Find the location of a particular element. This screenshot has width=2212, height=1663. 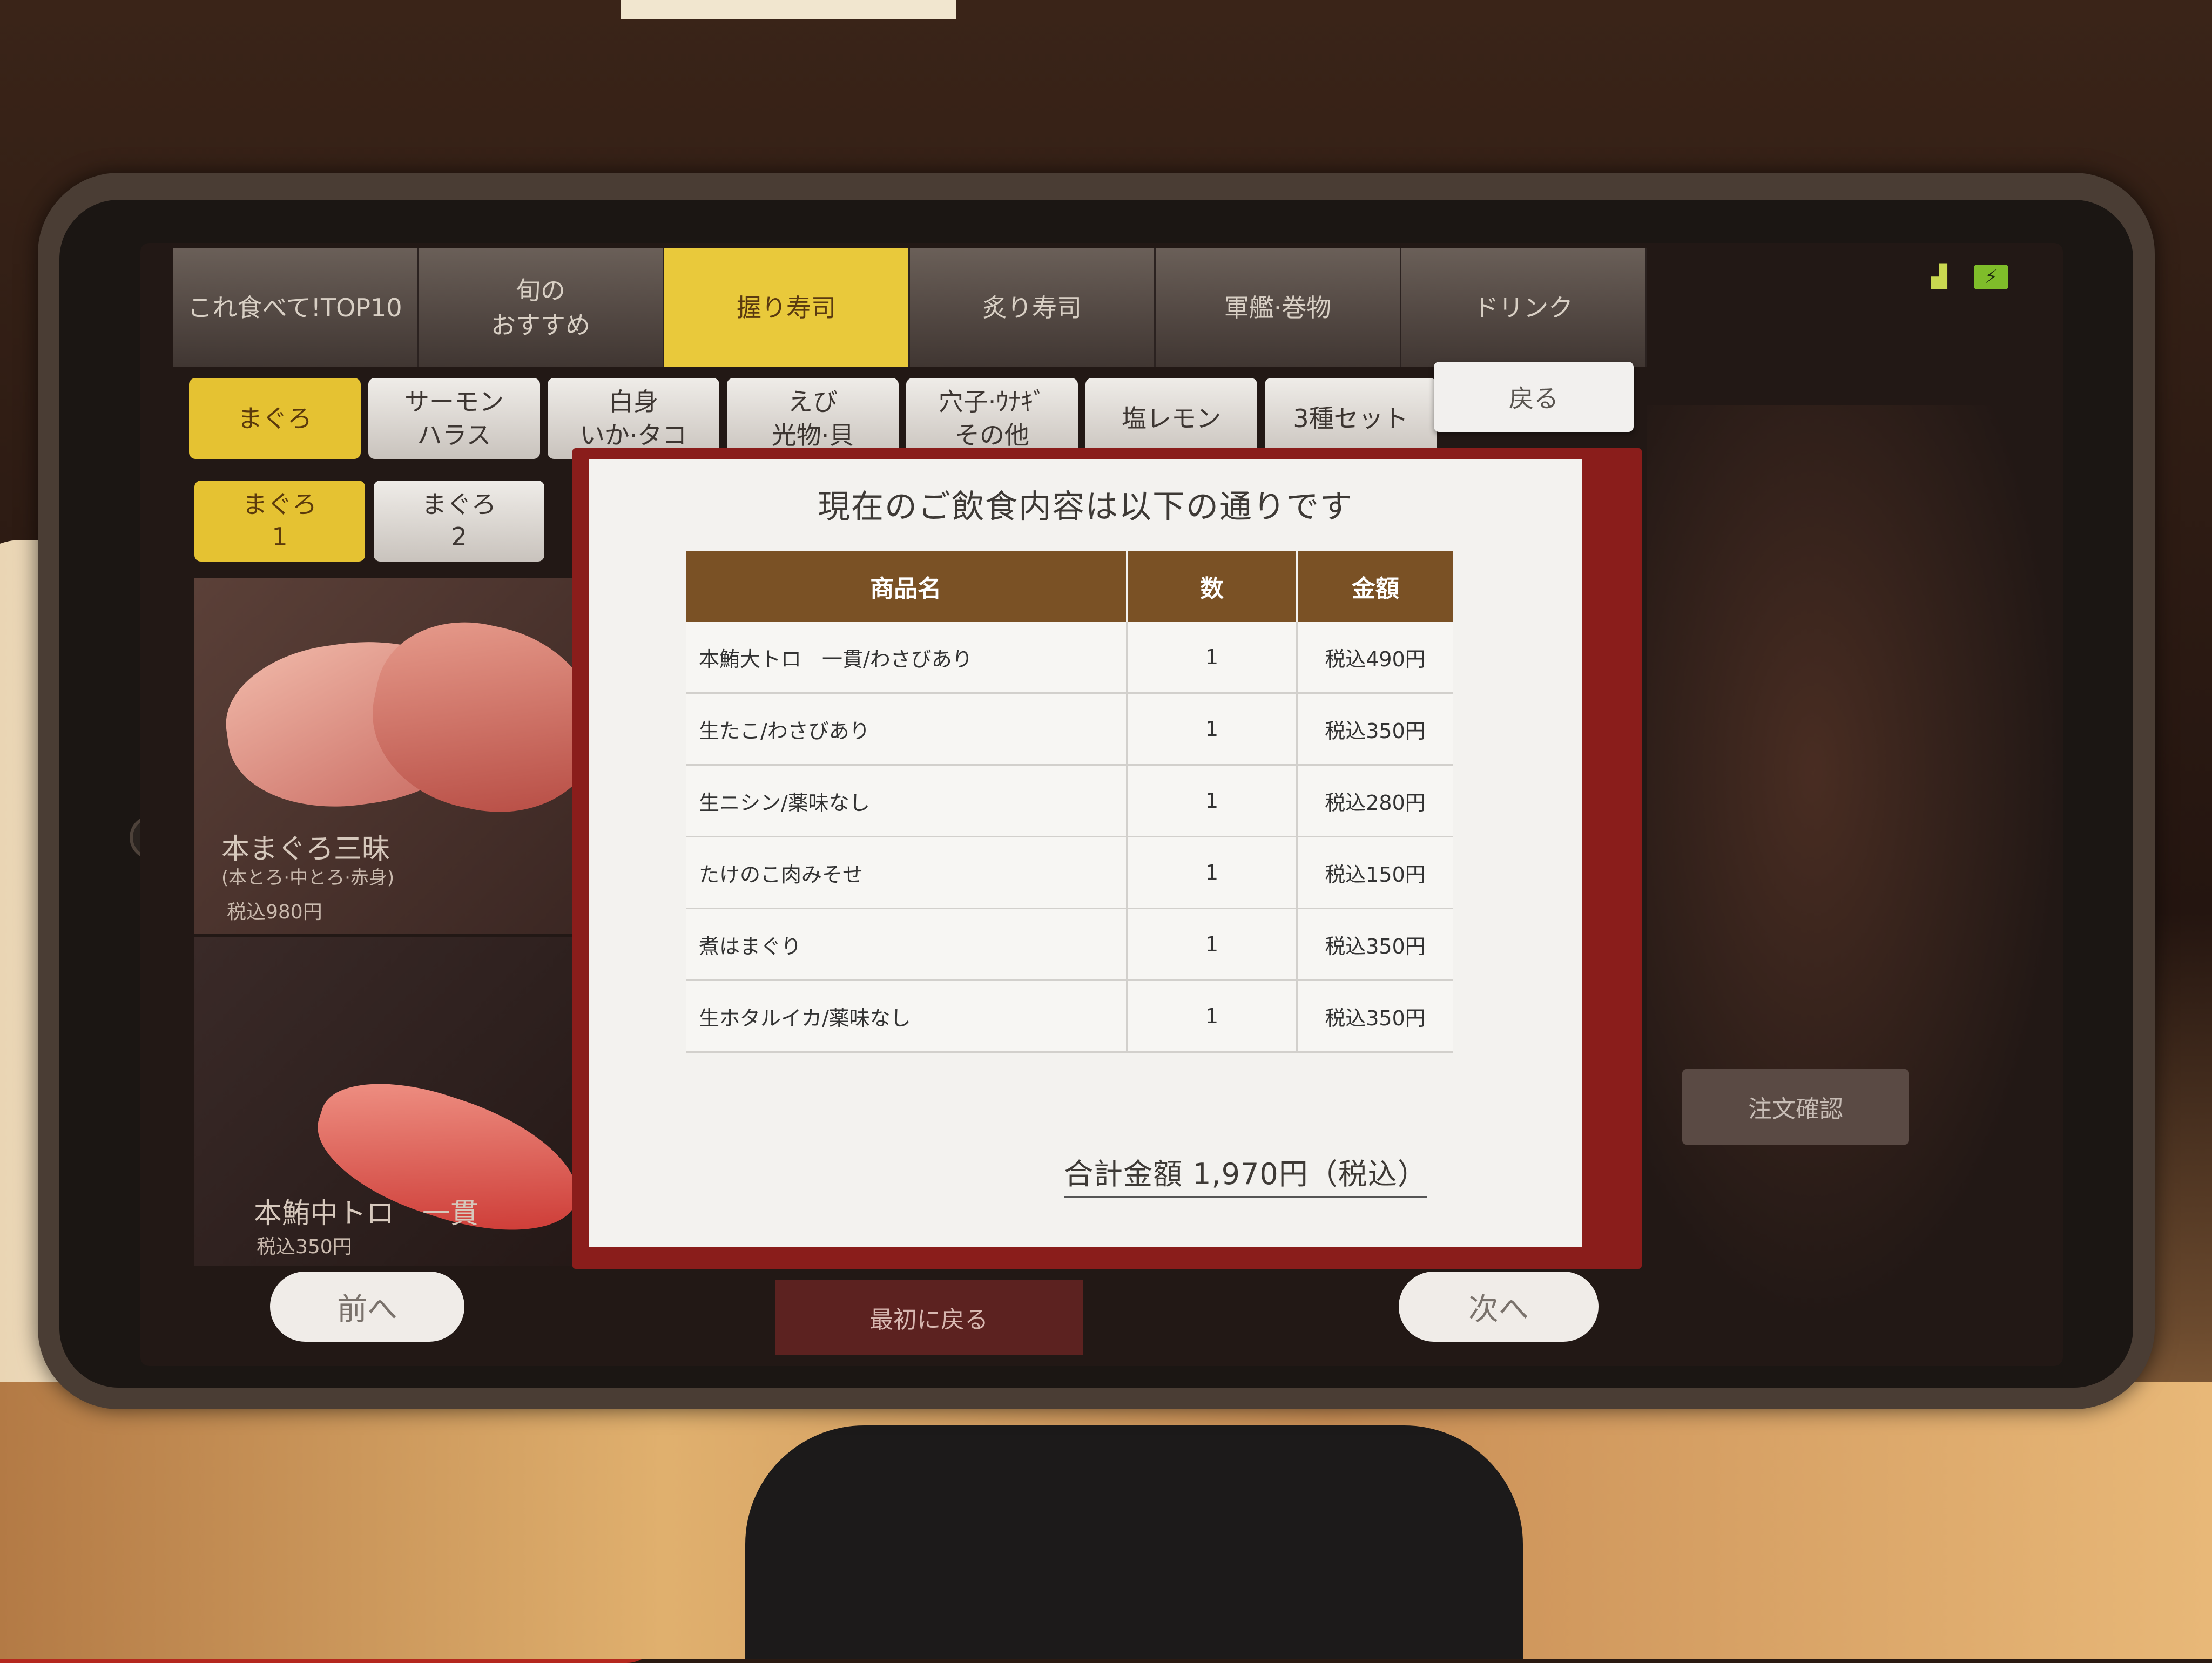

screen-reflection is located at coordinates (1855, 864).